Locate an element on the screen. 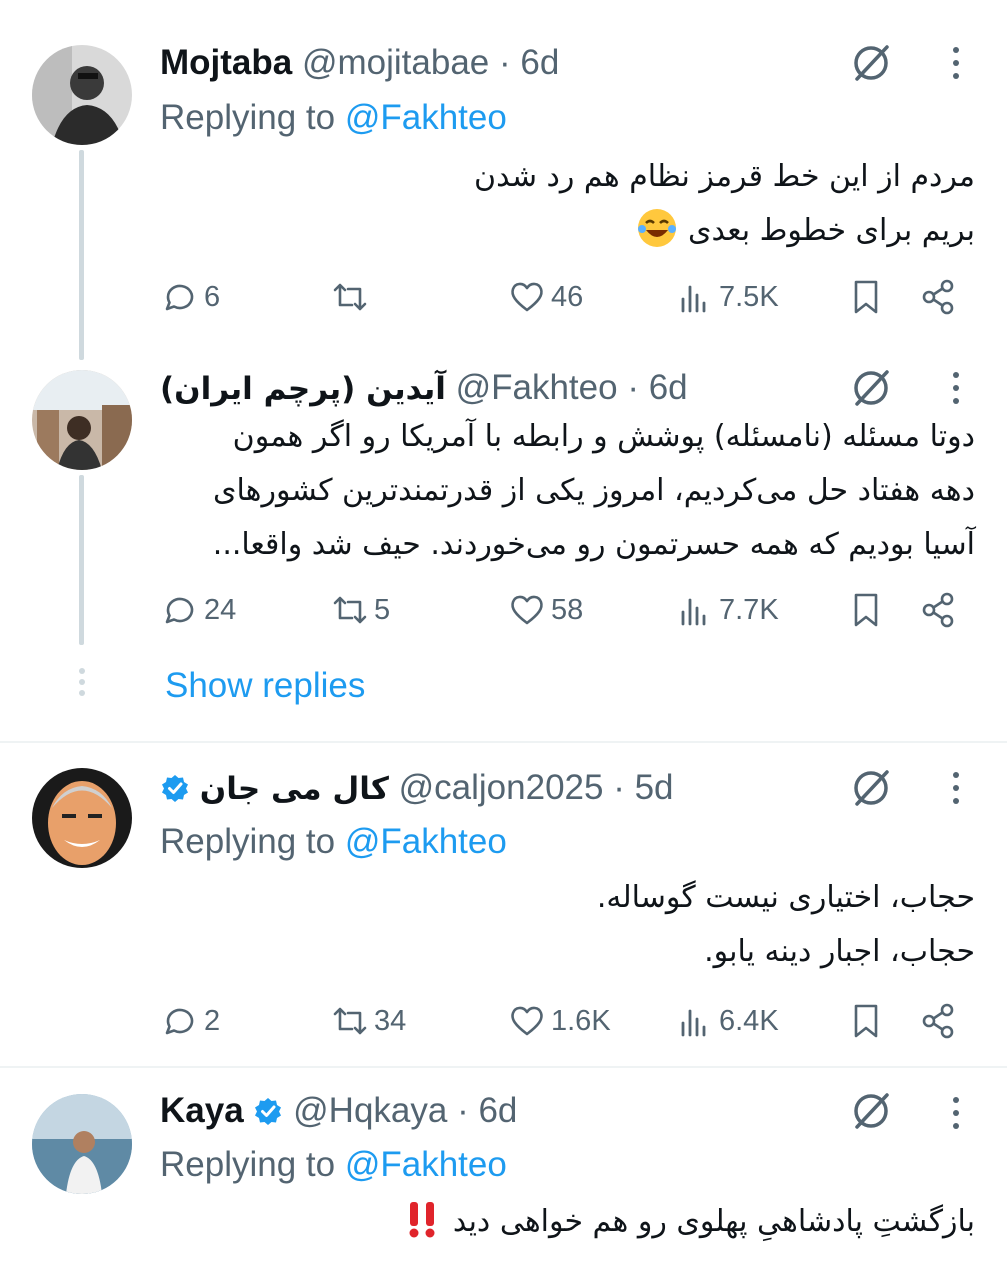 This screenshot has width=1007, height=1280. show-replies-link: Show replies is located at coordinates (265, 686).